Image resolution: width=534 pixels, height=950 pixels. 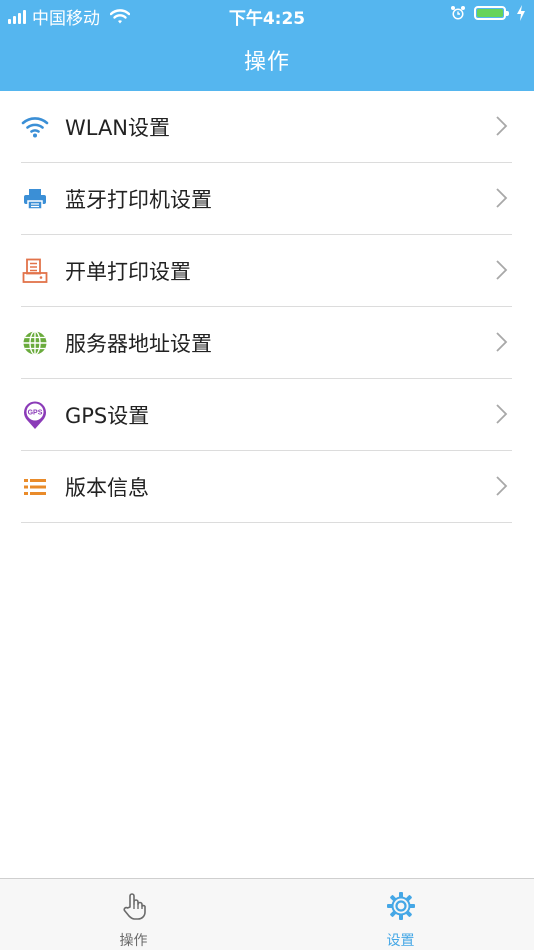 What do you see at coordinates (400, 941) in the screenshot?
I see `tab-label: 设置` at bounding box center [400, 941].